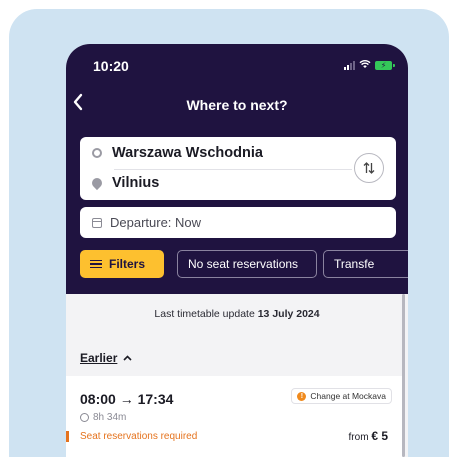 The height and width of the screenshot is (457, 457). I want to click on trip-times: 08:00 → 17:34, so click(126, 399).